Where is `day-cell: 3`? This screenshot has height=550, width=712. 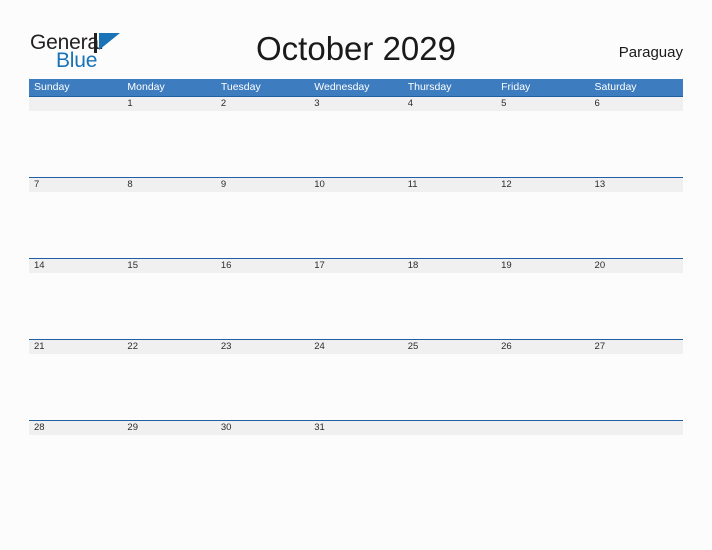 day-cell: 3 is located at coordinates (355, 104).